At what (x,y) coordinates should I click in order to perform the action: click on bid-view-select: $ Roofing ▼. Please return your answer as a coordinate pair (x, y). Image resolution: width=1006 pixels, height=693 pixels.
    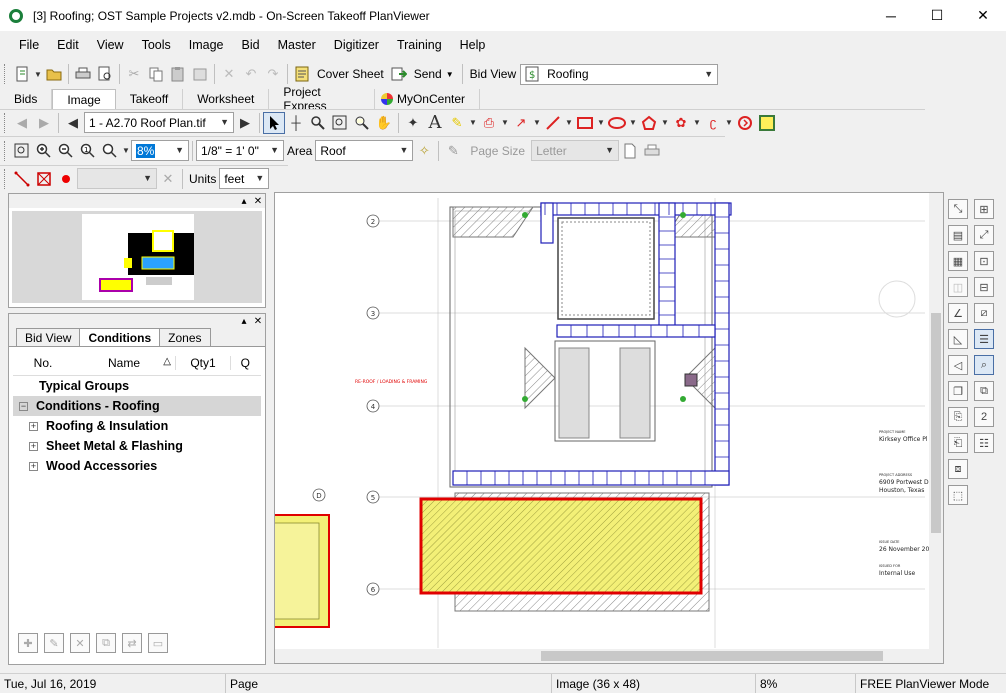
    Looking at the image, I should click on (619, 74).